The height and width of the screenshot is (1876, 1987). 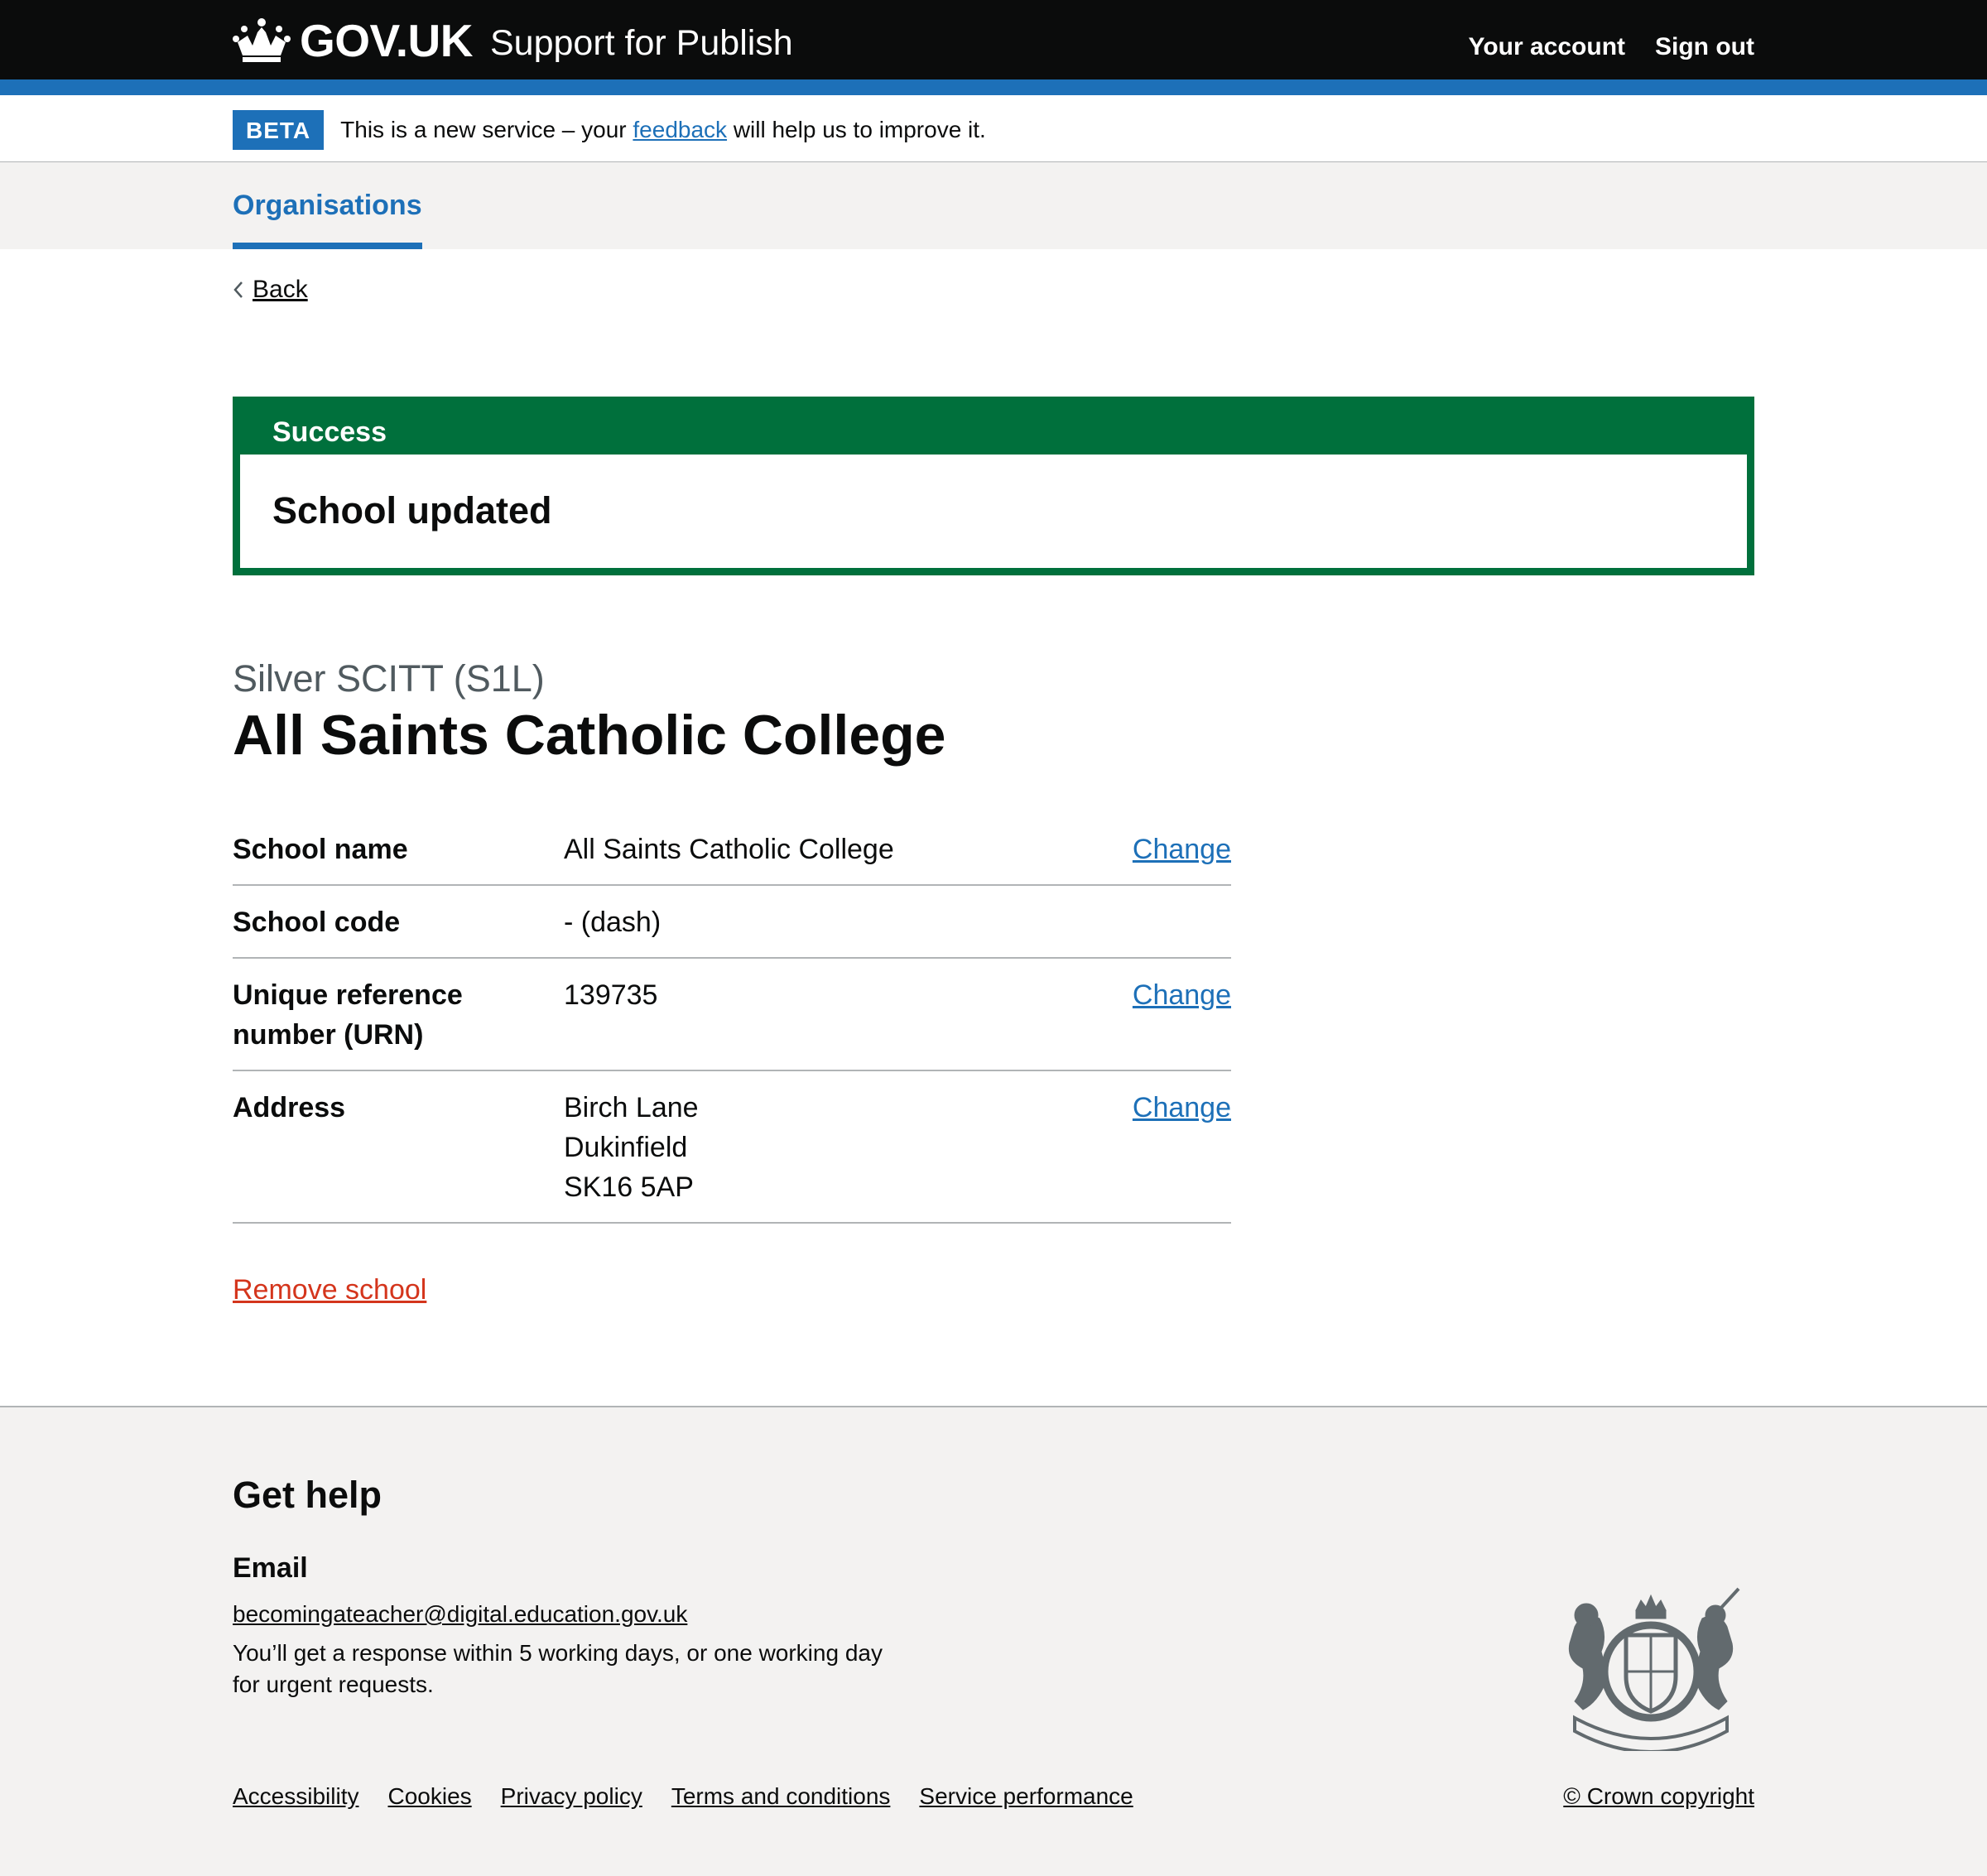 I want to click on summary-key: School code, so click(x=317, y=923).